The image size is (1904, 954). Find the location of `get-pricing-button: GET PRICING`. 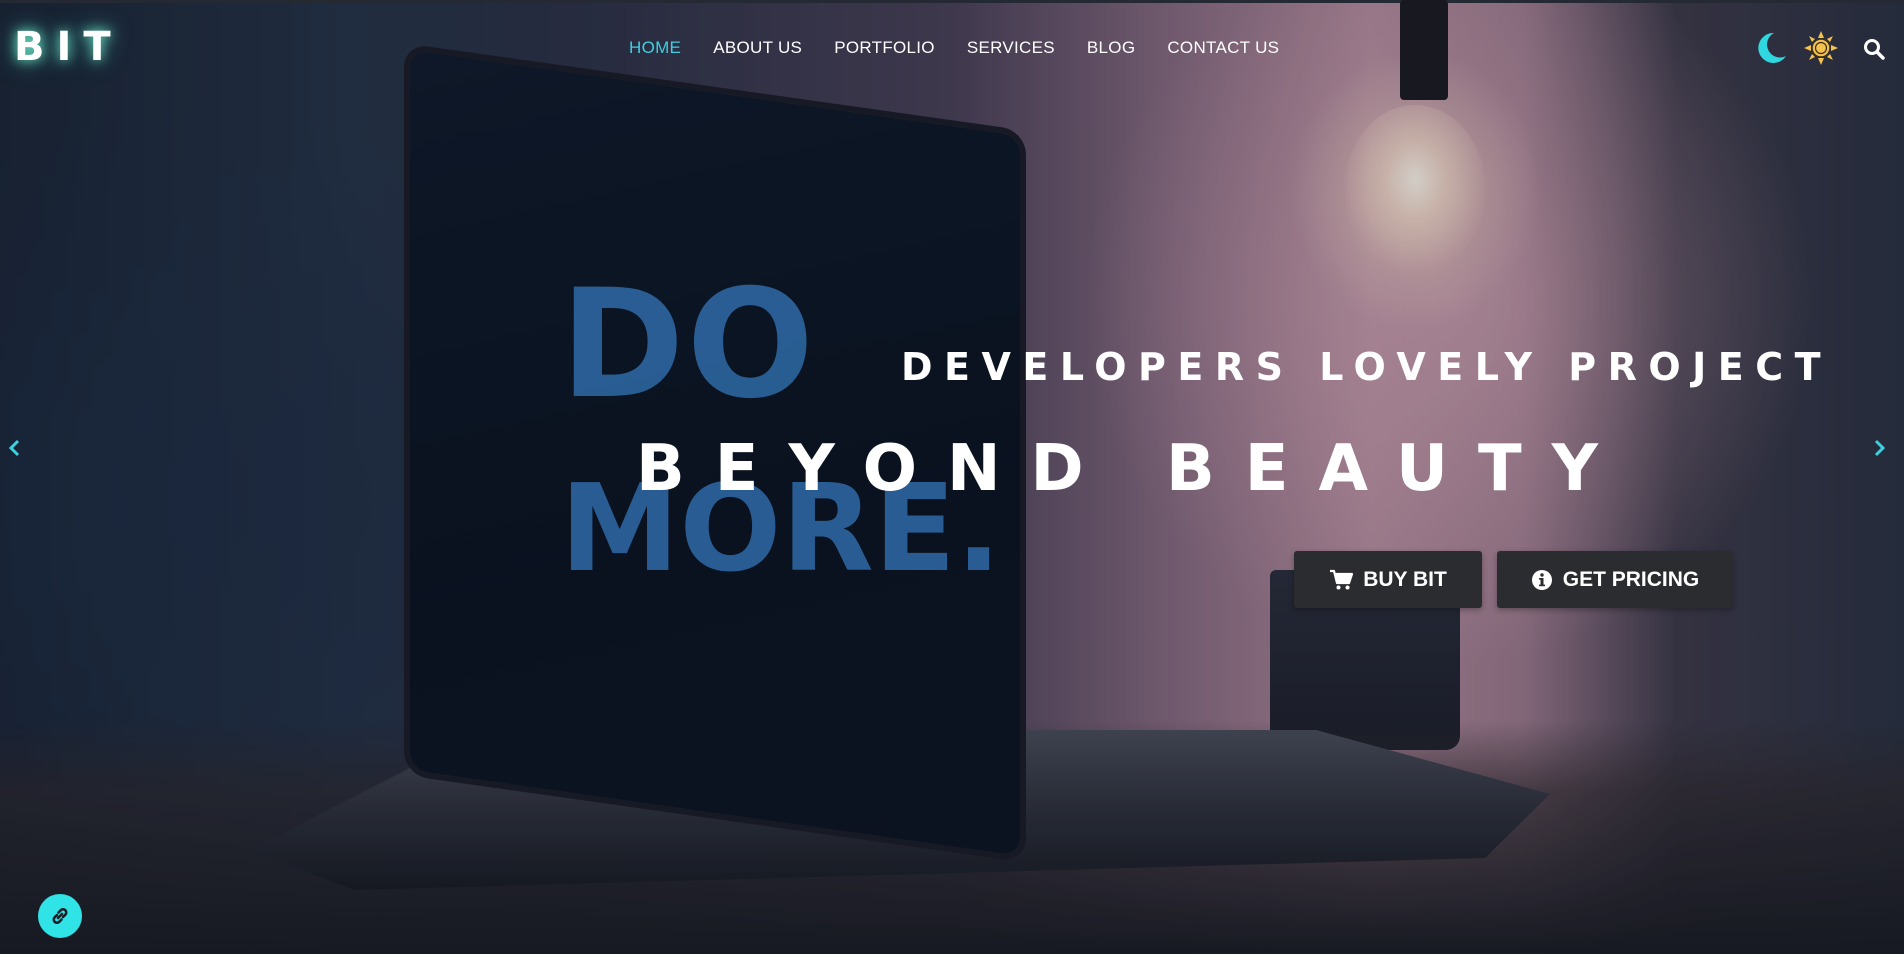

get-pricing-button: GET PRICING is located at coordinates (1615, 579).